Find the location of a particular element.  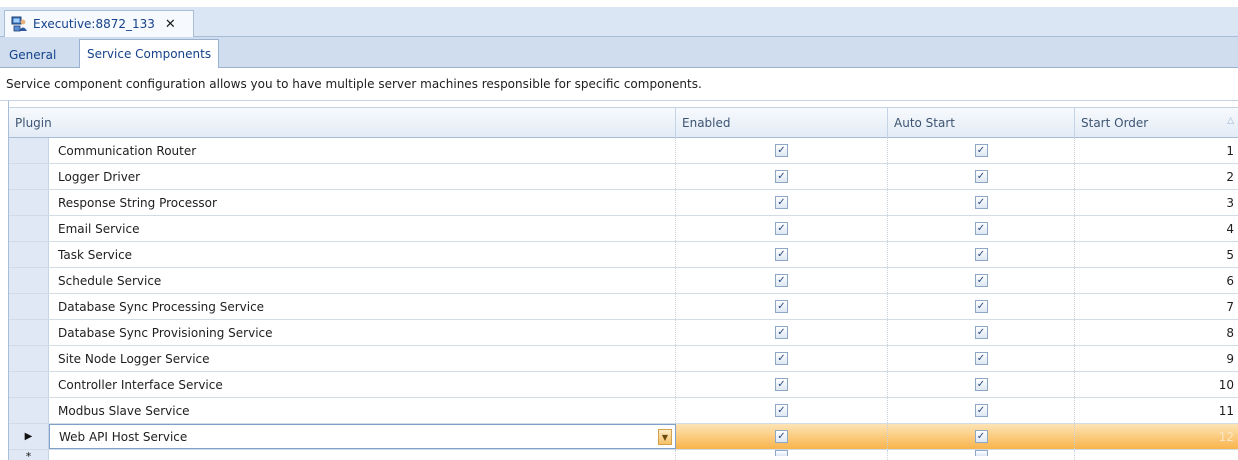

start-order-cell: 12 is located at coordinates (1156, 436).